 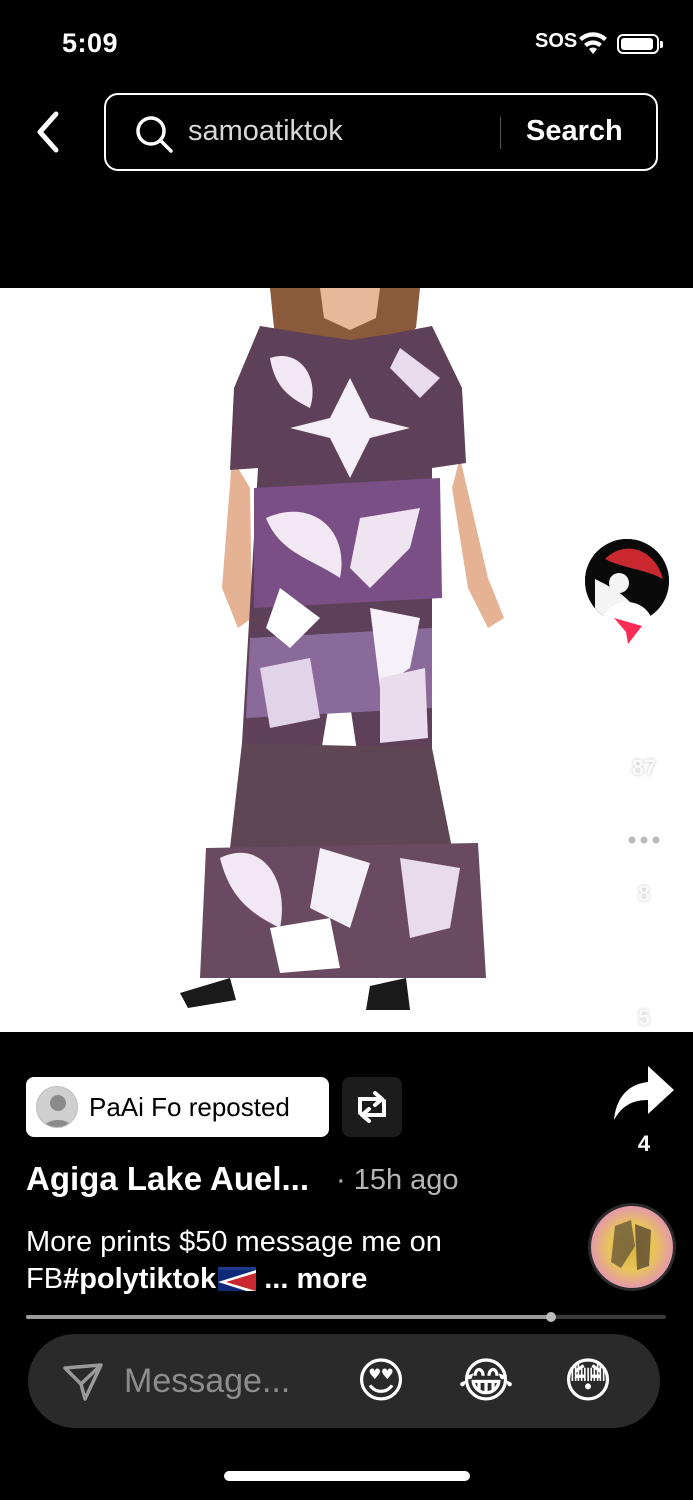 I want to click on caption-hashtag: #polytiktok, so click(x=139, y=1279).